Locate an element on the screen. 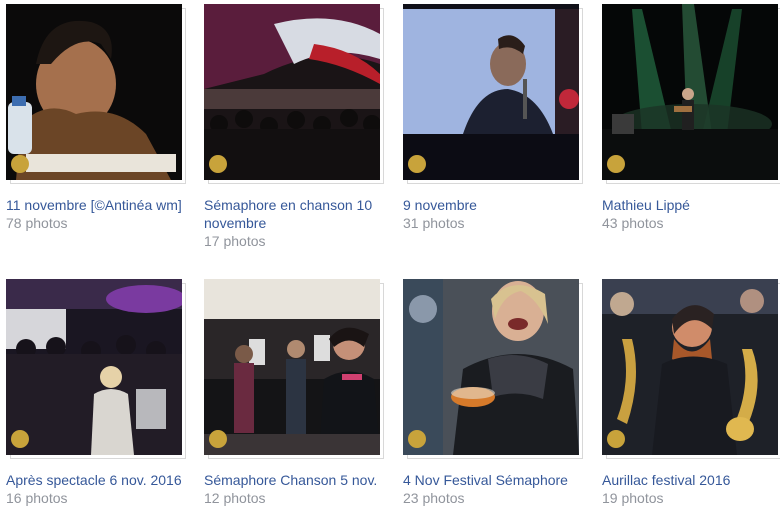  people-talking-in-room-photo is located at coordinates (292, 367).